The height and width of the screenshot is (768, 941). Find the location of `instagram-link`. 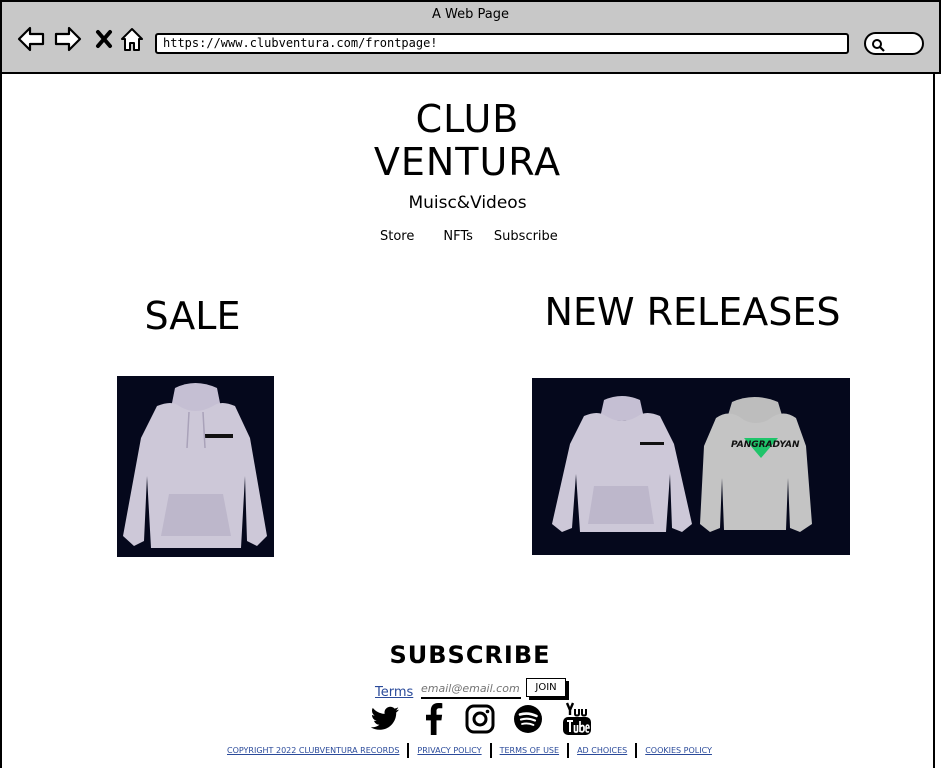

instagram-link is located at coordinates (480, 719).